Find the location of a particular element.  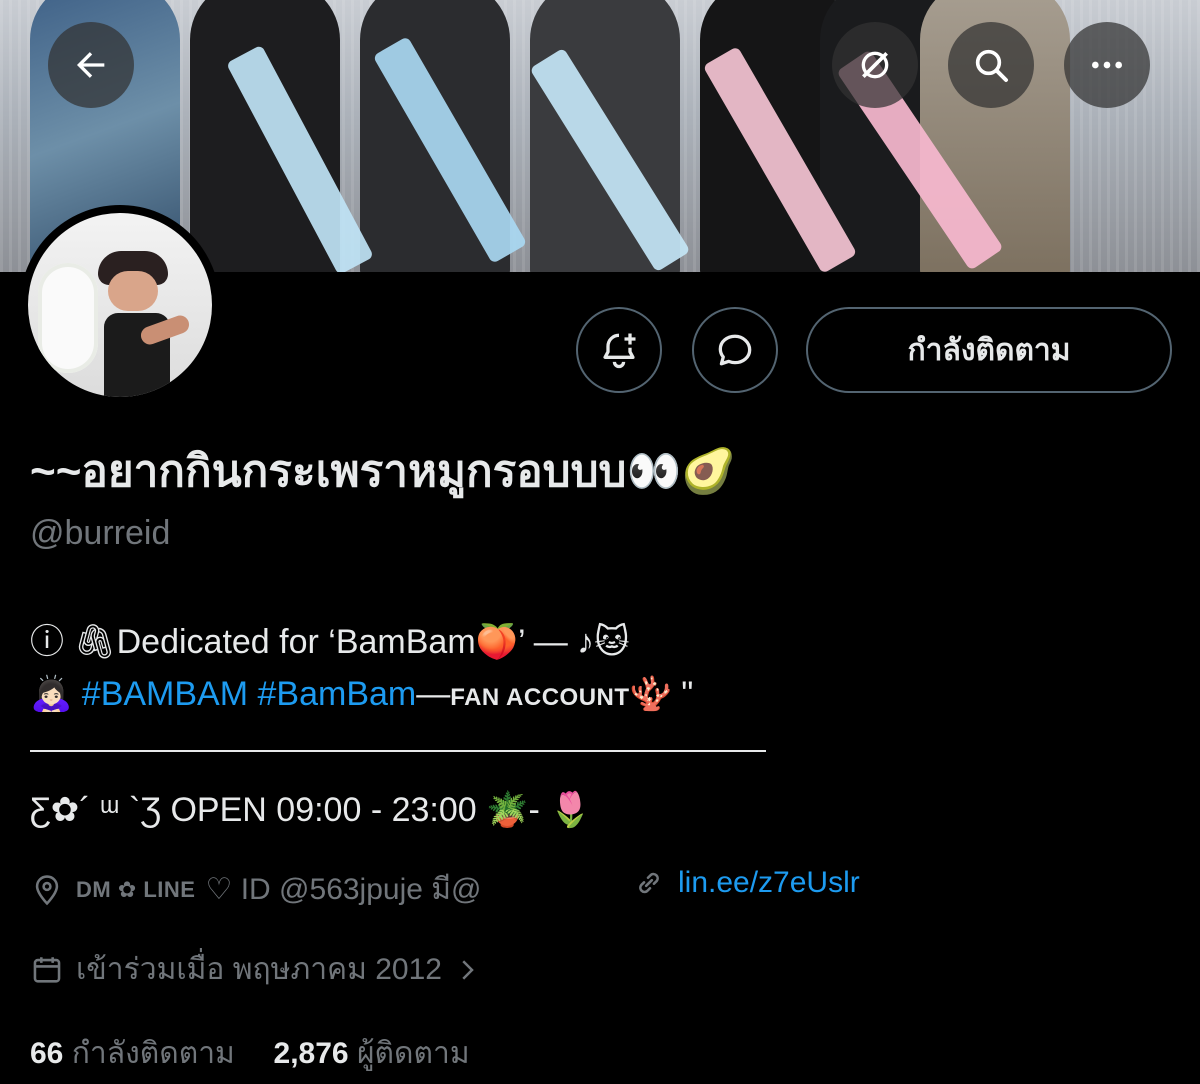

bio-tail: 🪸 " is located at coordinates (661, 694).